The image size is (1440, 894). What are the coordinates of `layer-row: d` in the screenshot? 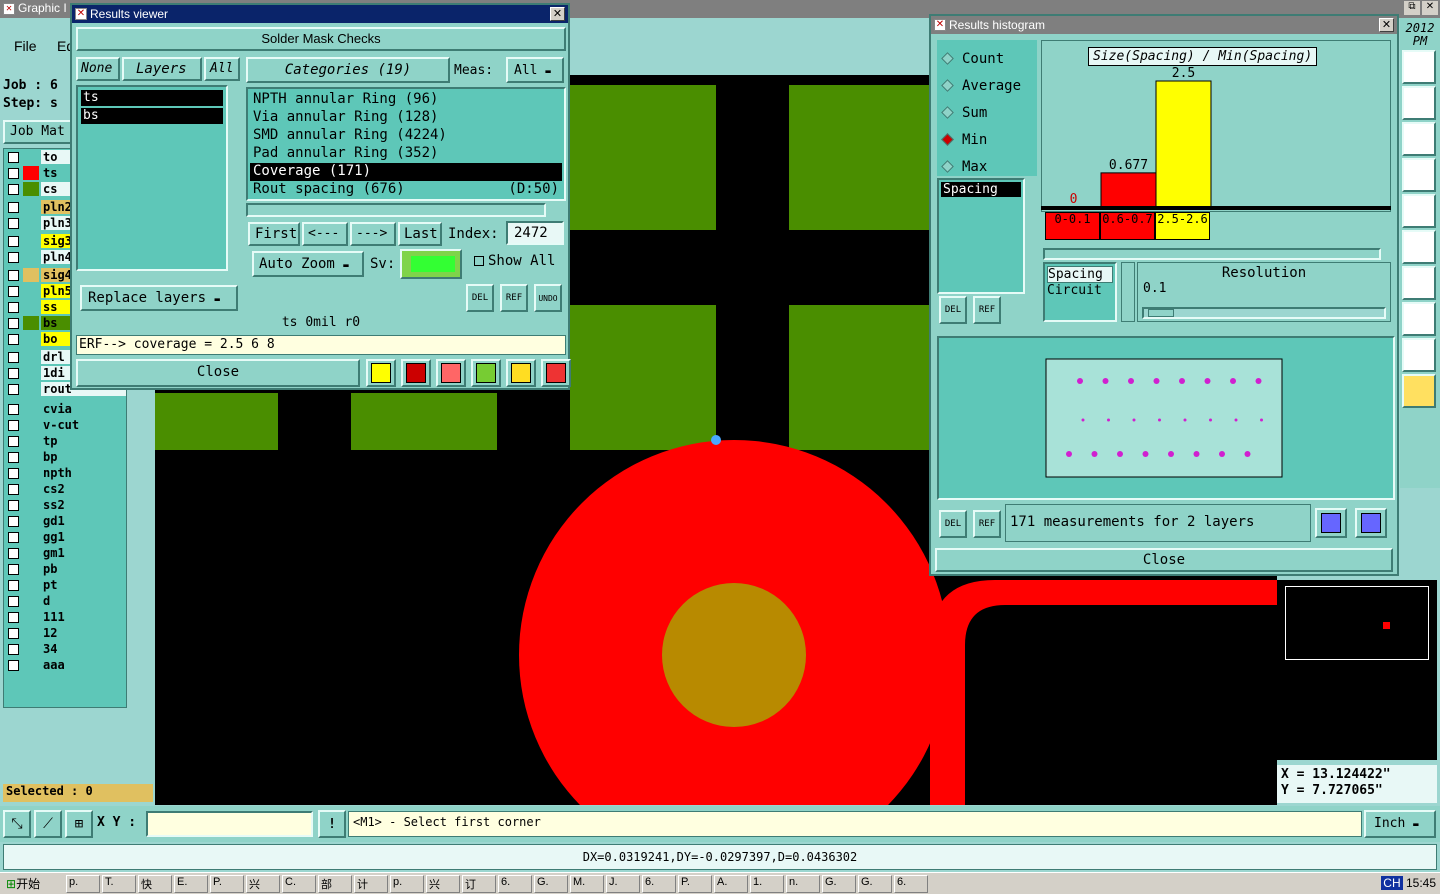 It's located at (65, 601).